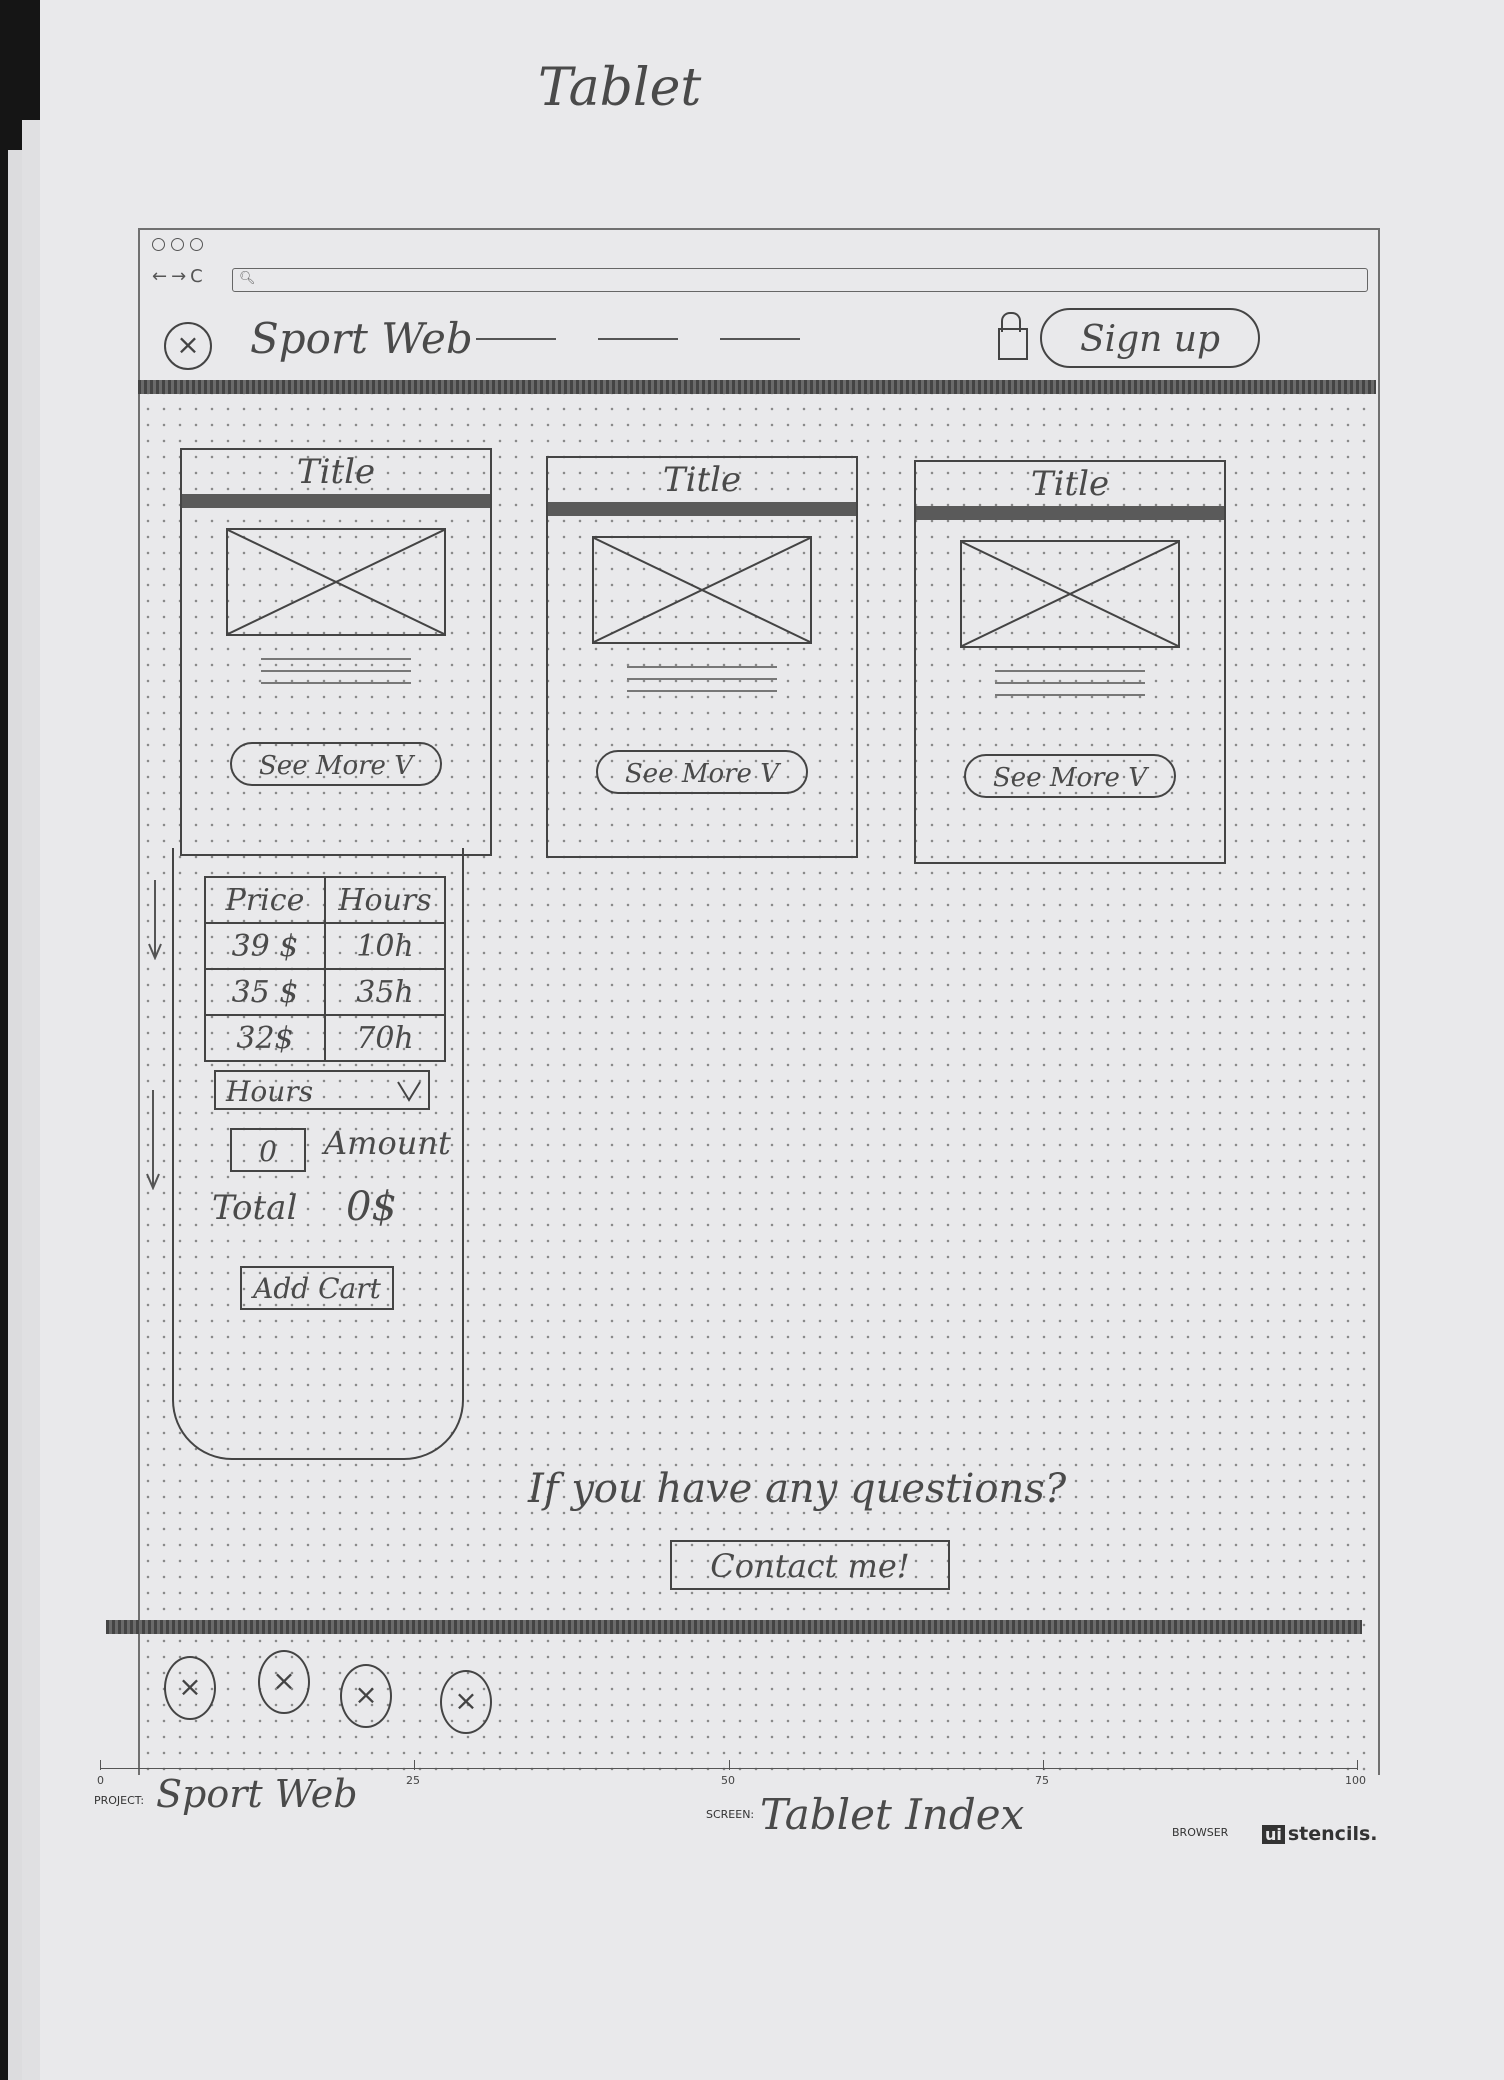  I want to click on screen-label: SCREEN:, so click(730, 1814).